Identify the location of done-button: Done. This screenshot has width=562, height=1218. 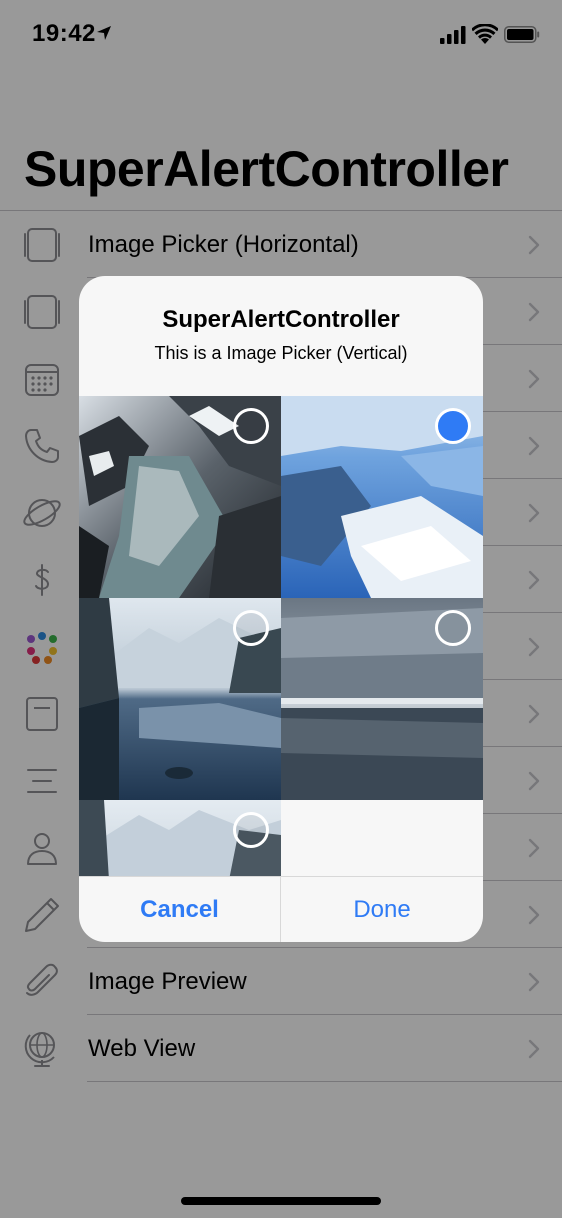
(382, 909).